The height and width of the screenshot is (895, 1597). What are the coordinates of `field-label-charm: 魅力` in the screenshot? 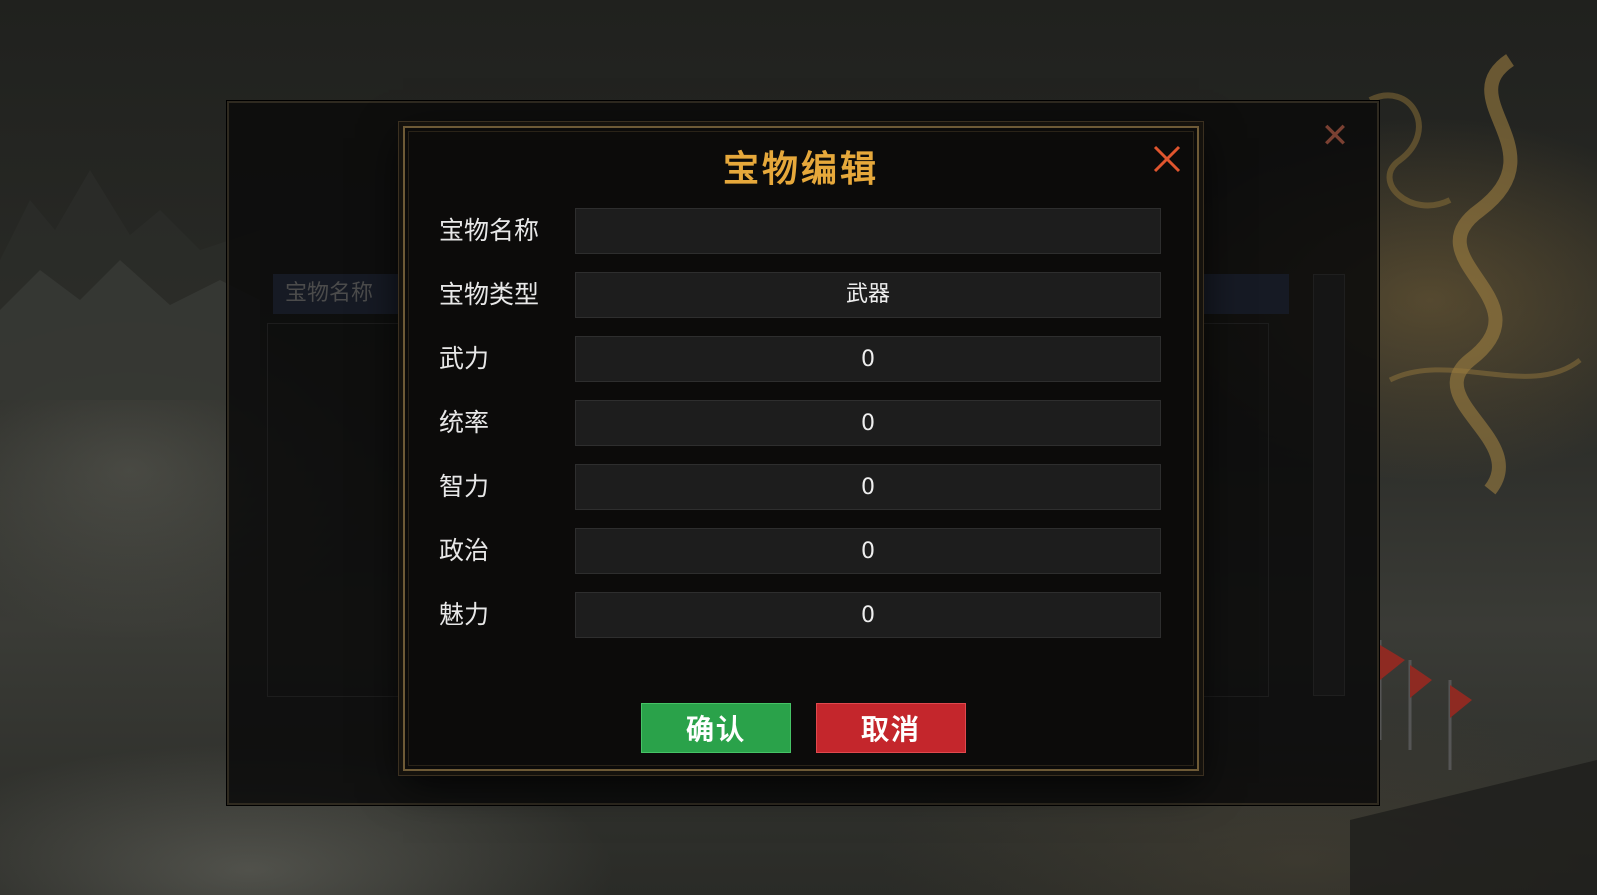 It's located at (464, 614).